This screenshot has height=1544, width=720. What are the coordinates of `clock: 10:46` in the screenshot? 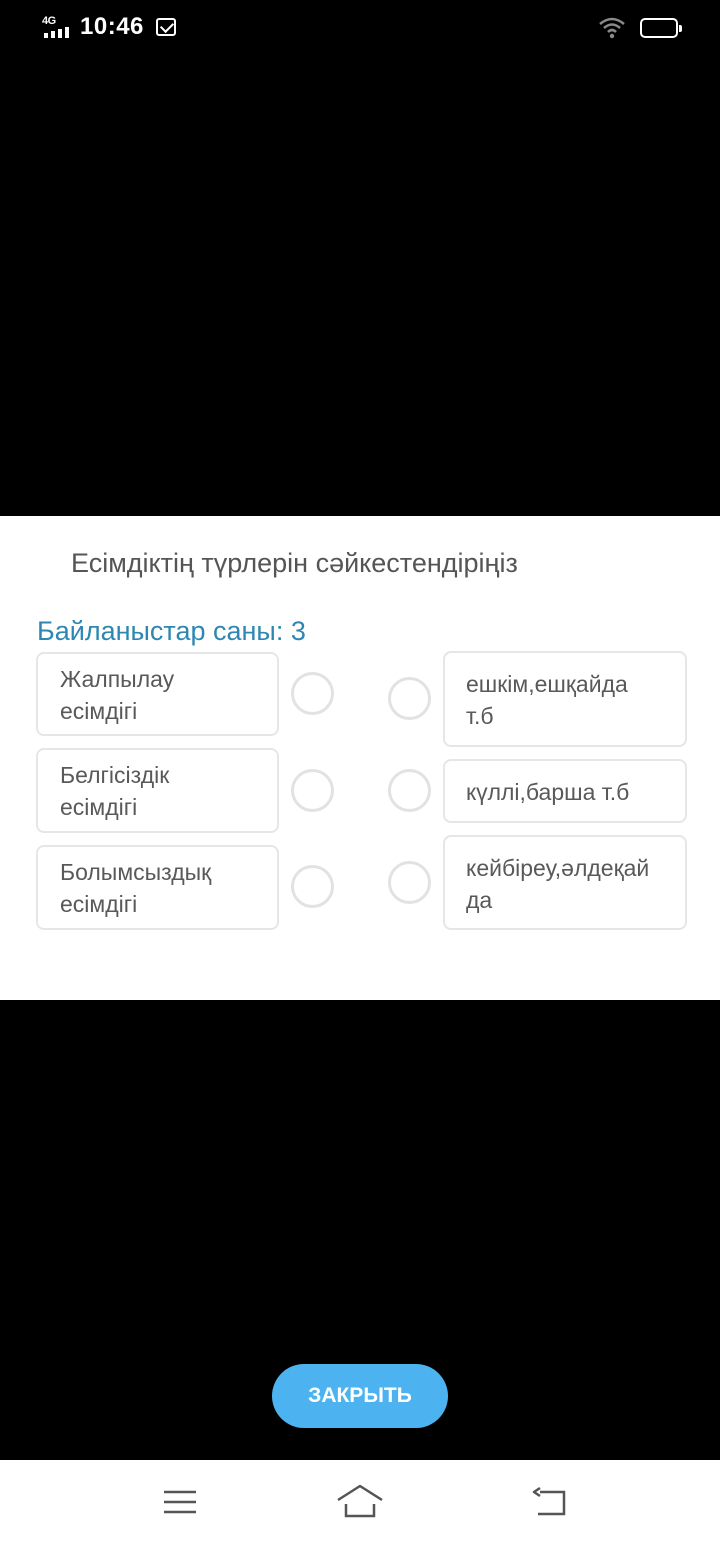 It's located at (112, 26).